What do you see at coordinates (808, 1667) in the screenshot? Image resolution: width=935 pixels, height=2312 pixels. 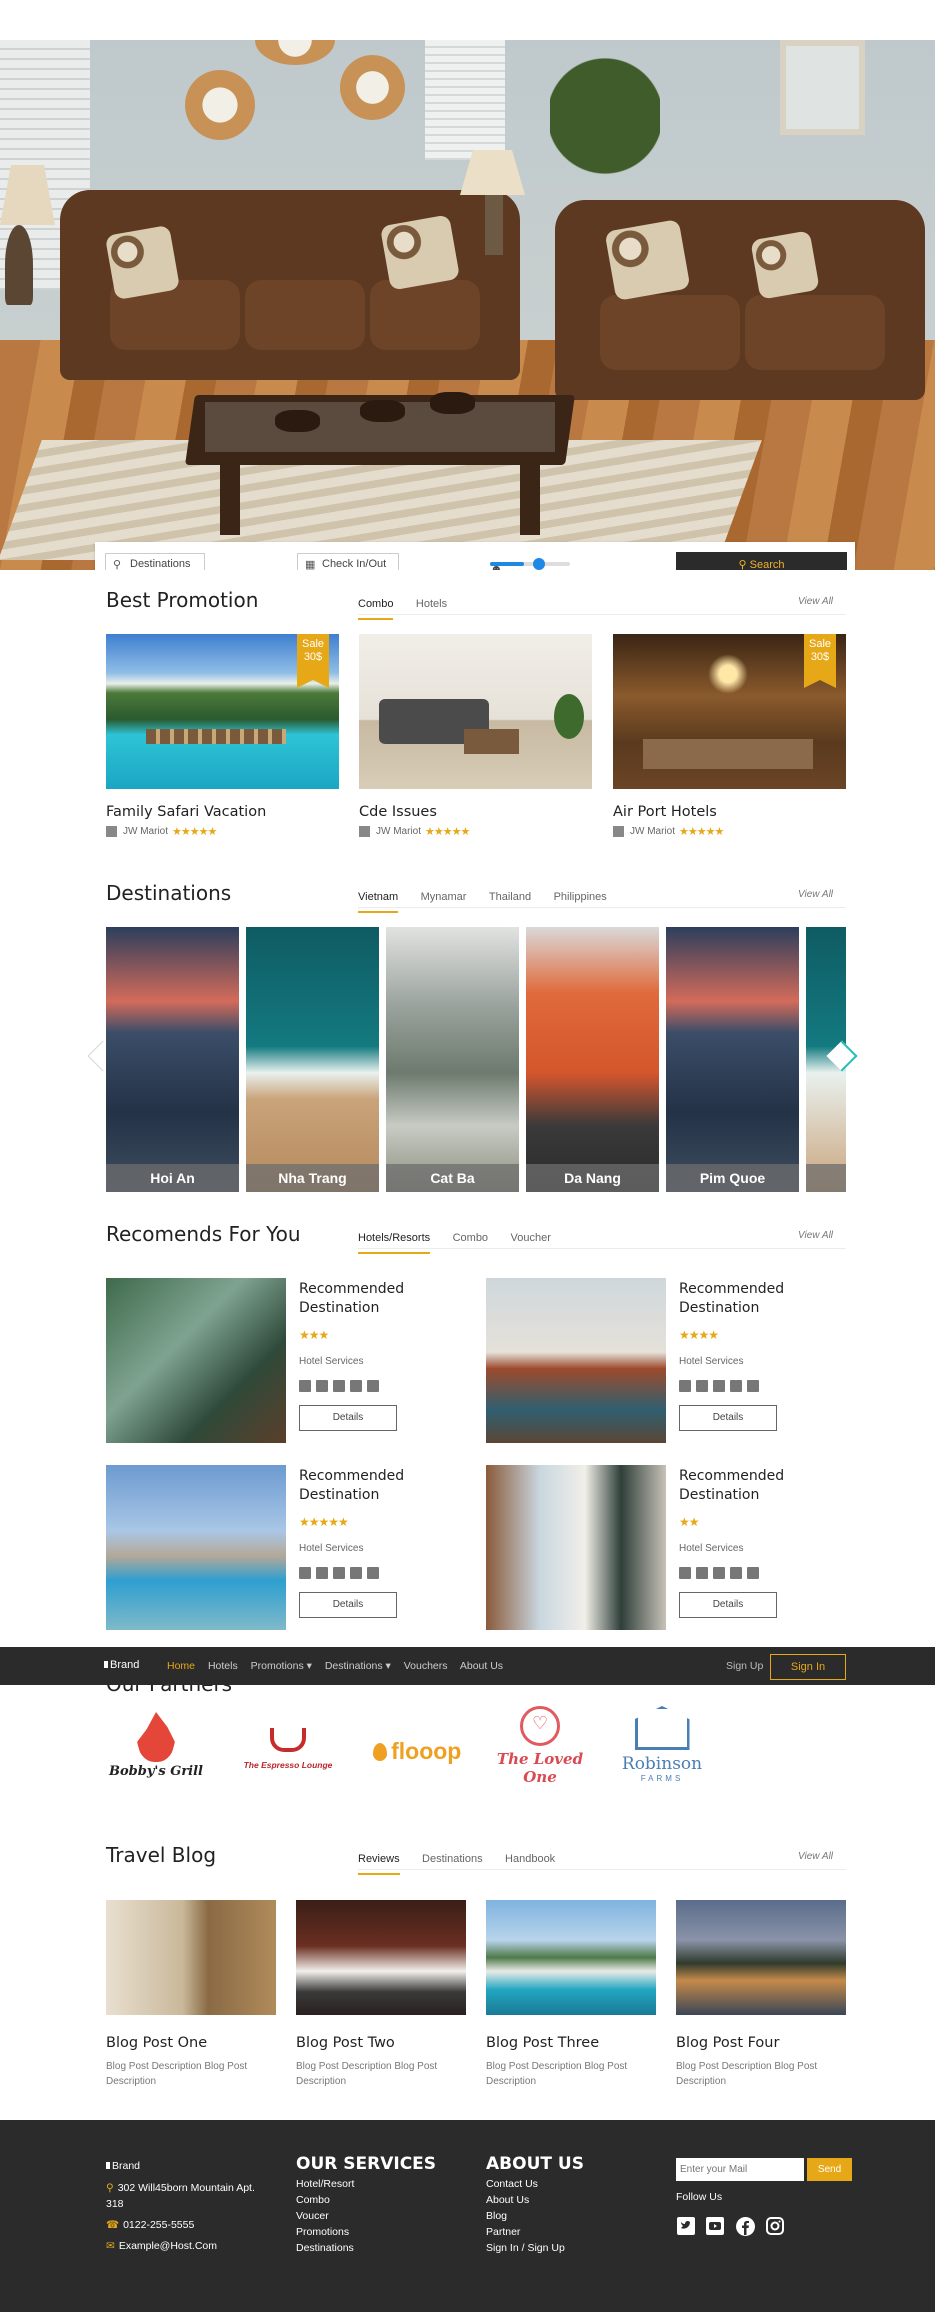 I see `signin-button: Sign In` at bounding box center [808, 1667].